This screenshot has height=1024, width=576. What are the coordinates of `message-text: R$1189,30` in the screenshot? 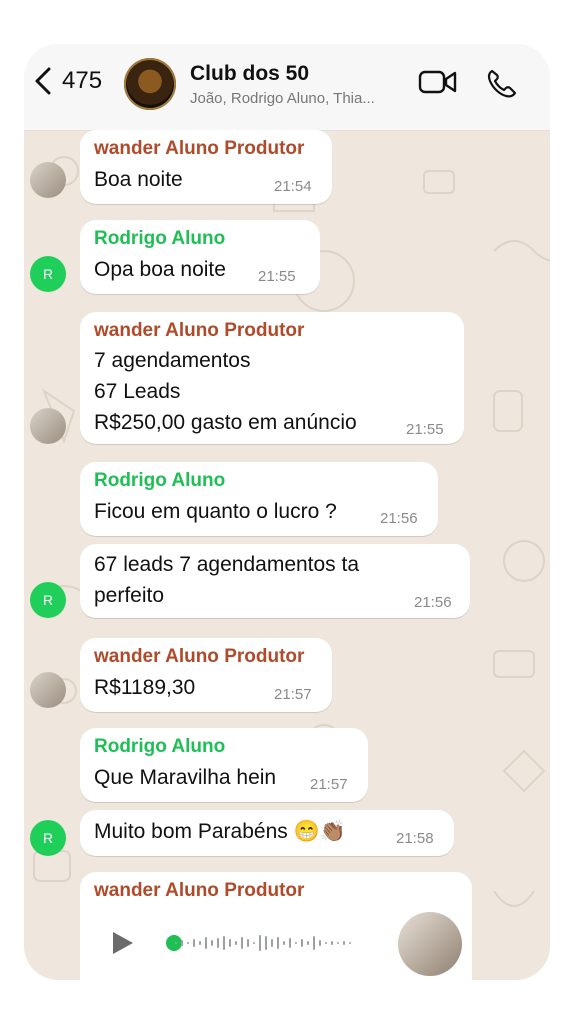 It's located at (145, 687).